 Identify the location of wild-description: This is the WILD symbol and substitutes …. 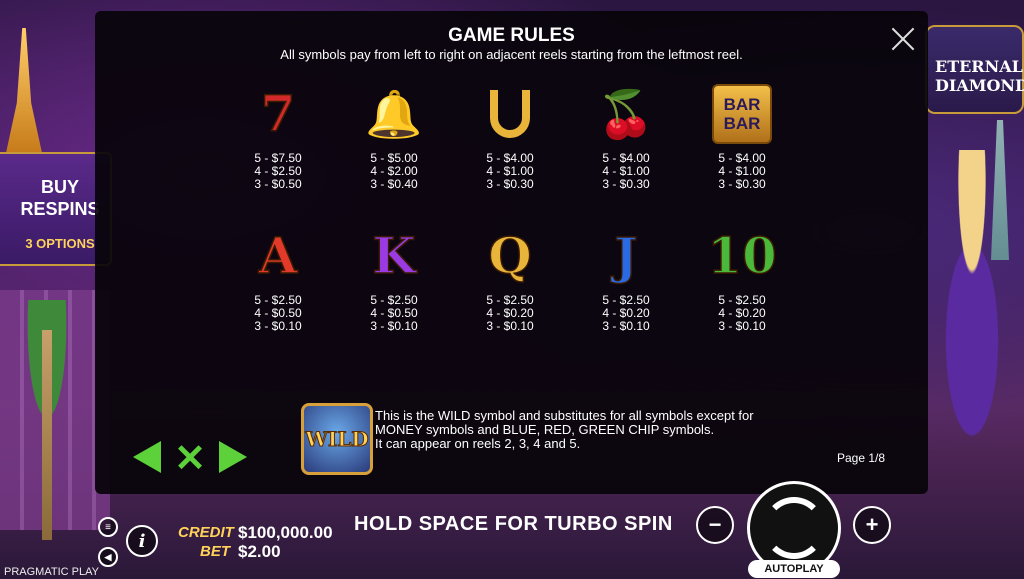
(564, 429).